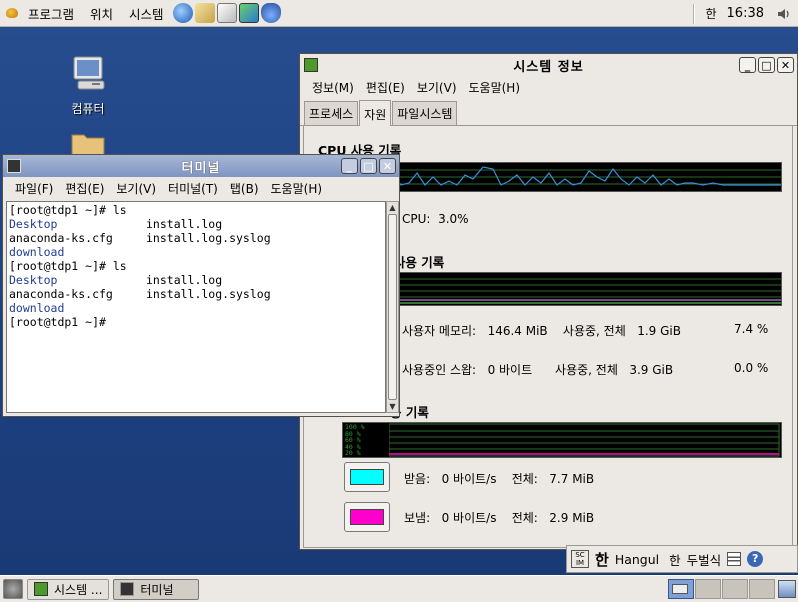 The width and height of the screenshot is (798, 602). I want to click on terminal-window-controls: _ □ ✕, so click(368, 166).